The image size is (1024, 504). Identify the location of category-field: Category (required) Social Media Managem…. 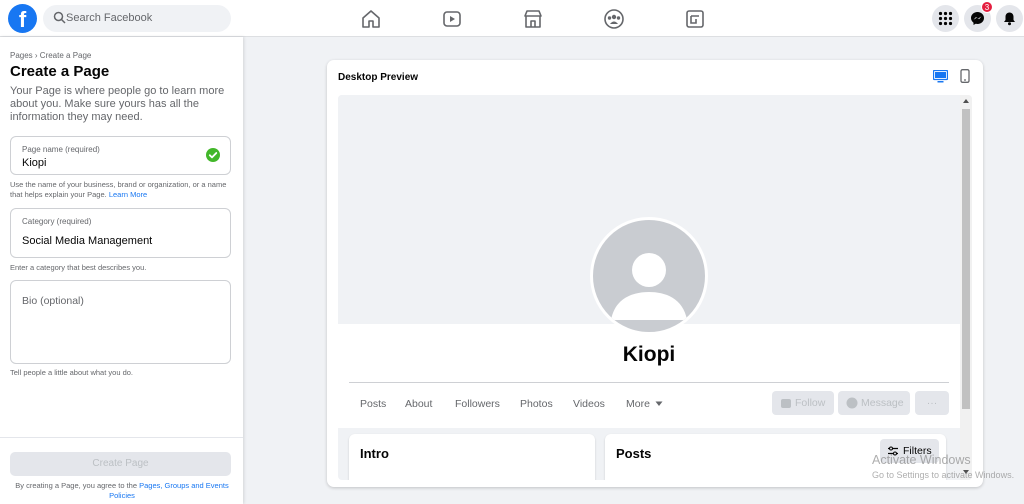
(120, 233).